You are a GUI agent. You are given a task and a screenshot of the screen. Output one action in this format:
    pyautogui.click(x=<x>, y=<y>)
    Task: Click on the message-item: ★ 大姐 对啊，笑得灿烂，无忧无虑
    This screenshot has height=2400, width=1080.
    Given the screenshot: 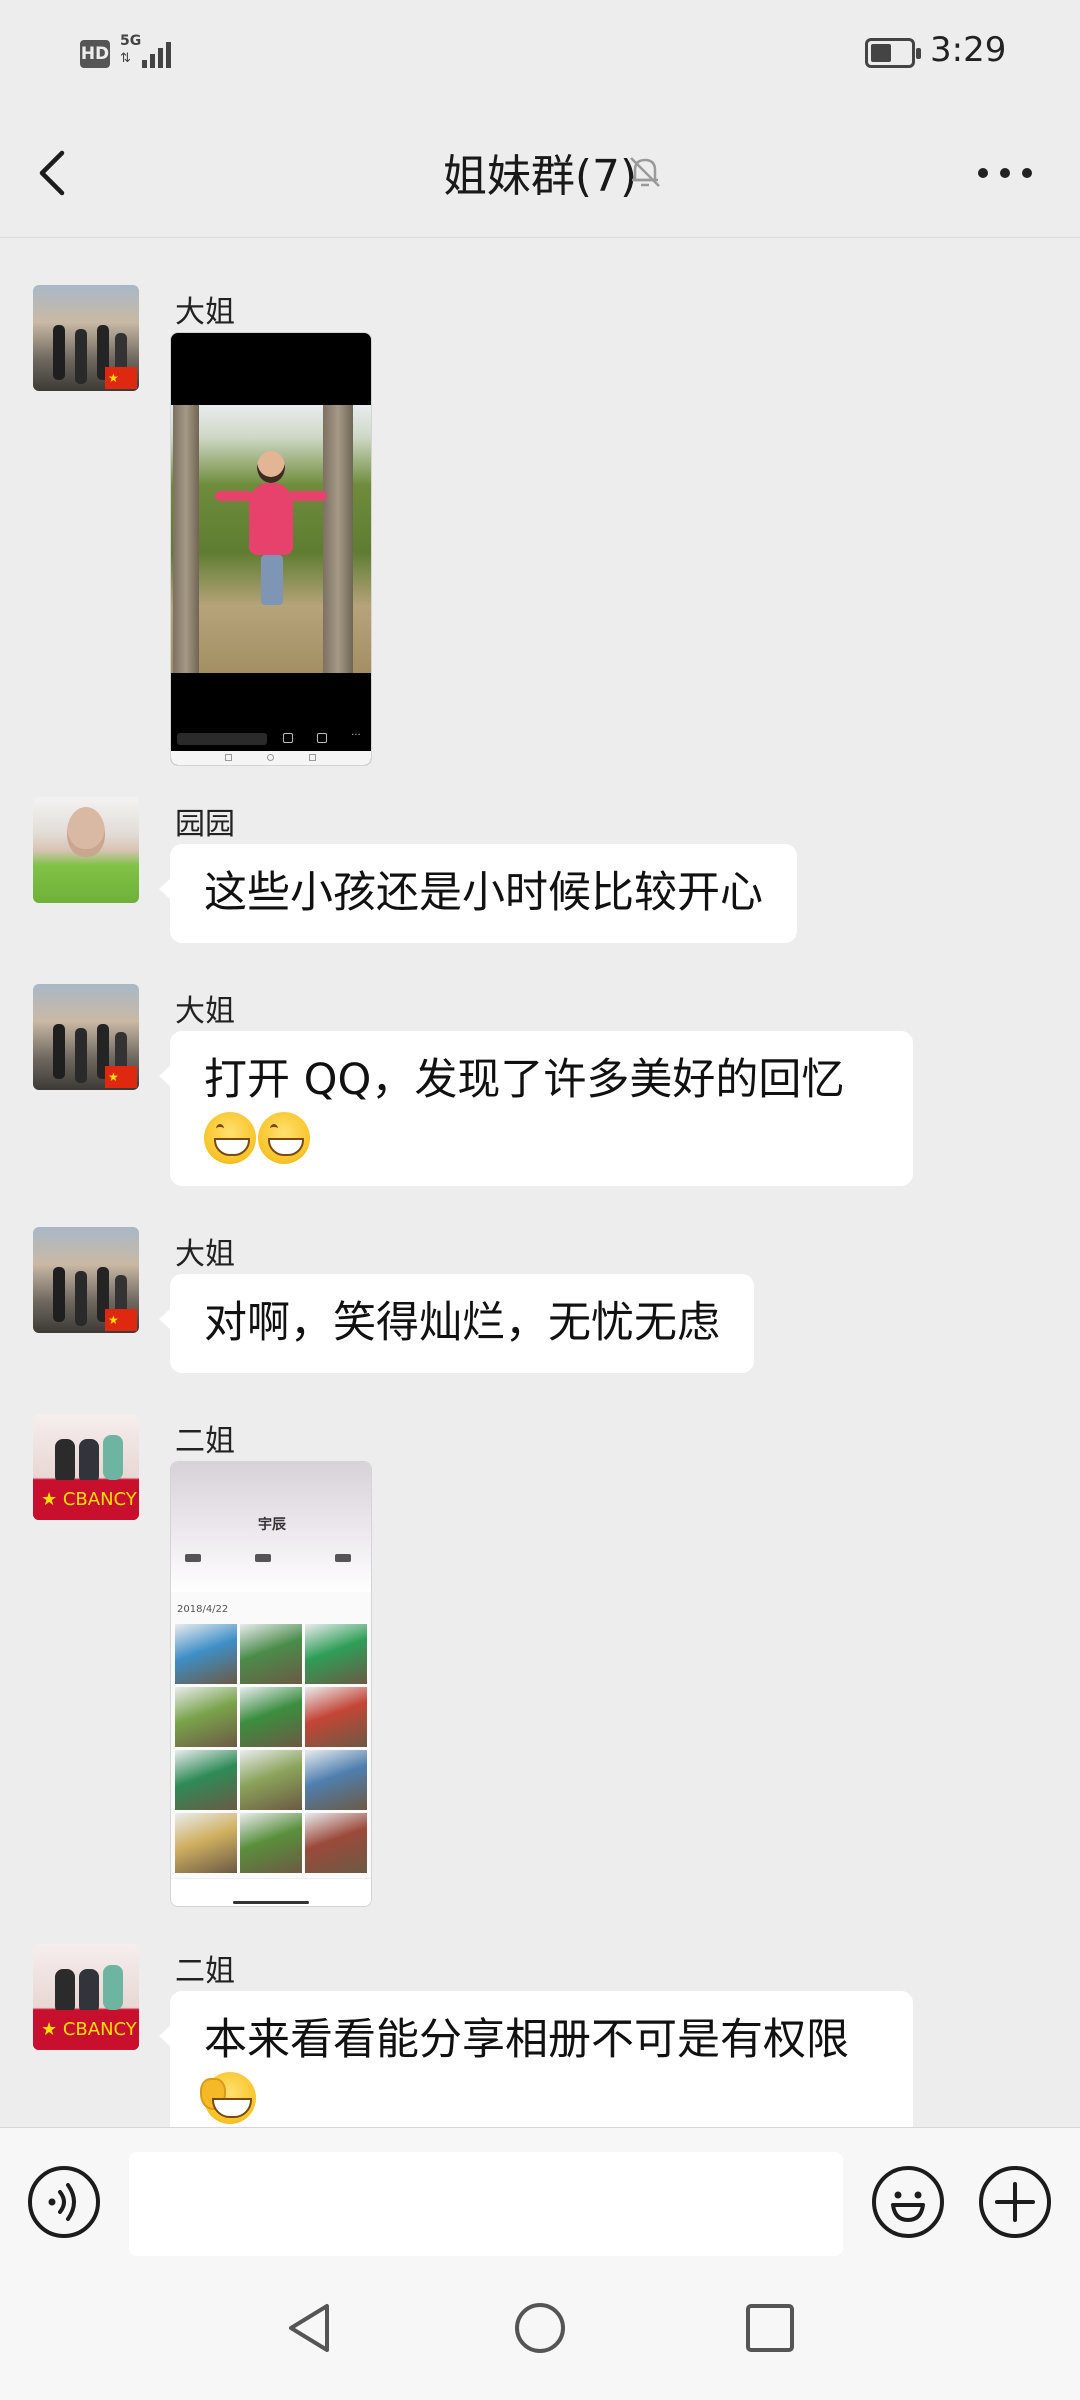 What is the action you would take?
    pyautogui.click(x=540, y=1307)
    